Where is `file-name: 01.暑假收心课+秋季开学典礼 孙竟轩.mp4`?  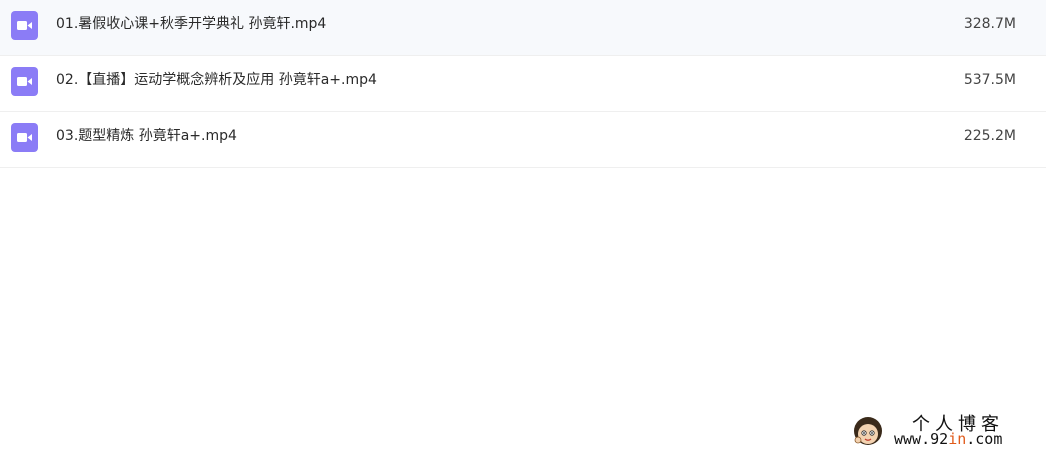 file-name: 01.暑假收心课+秋季开学典礼 孙竟轩.mp4 is located at coordinates (191, 24).